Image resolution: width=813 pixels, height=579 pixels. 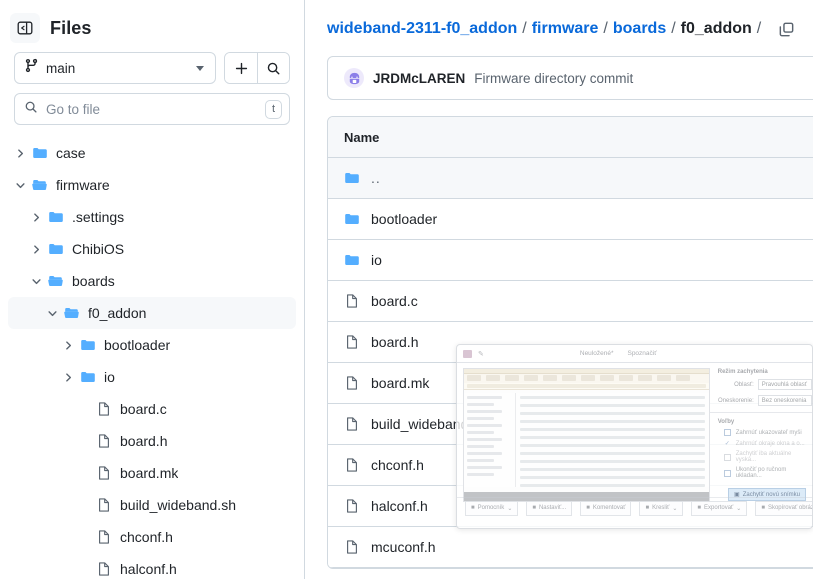 What do you see at coordinates (376, 178) in the screenshot?
I see `file-row-name: ..` at bounding box center [376, 178].